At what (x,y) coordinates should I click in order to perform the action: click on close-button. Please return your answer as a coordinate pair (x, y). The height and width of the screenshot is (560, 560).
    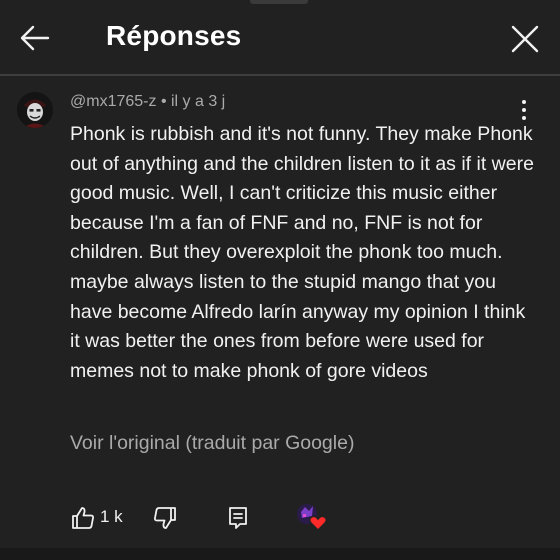
    Looking at the image, I should click on (525, 39).